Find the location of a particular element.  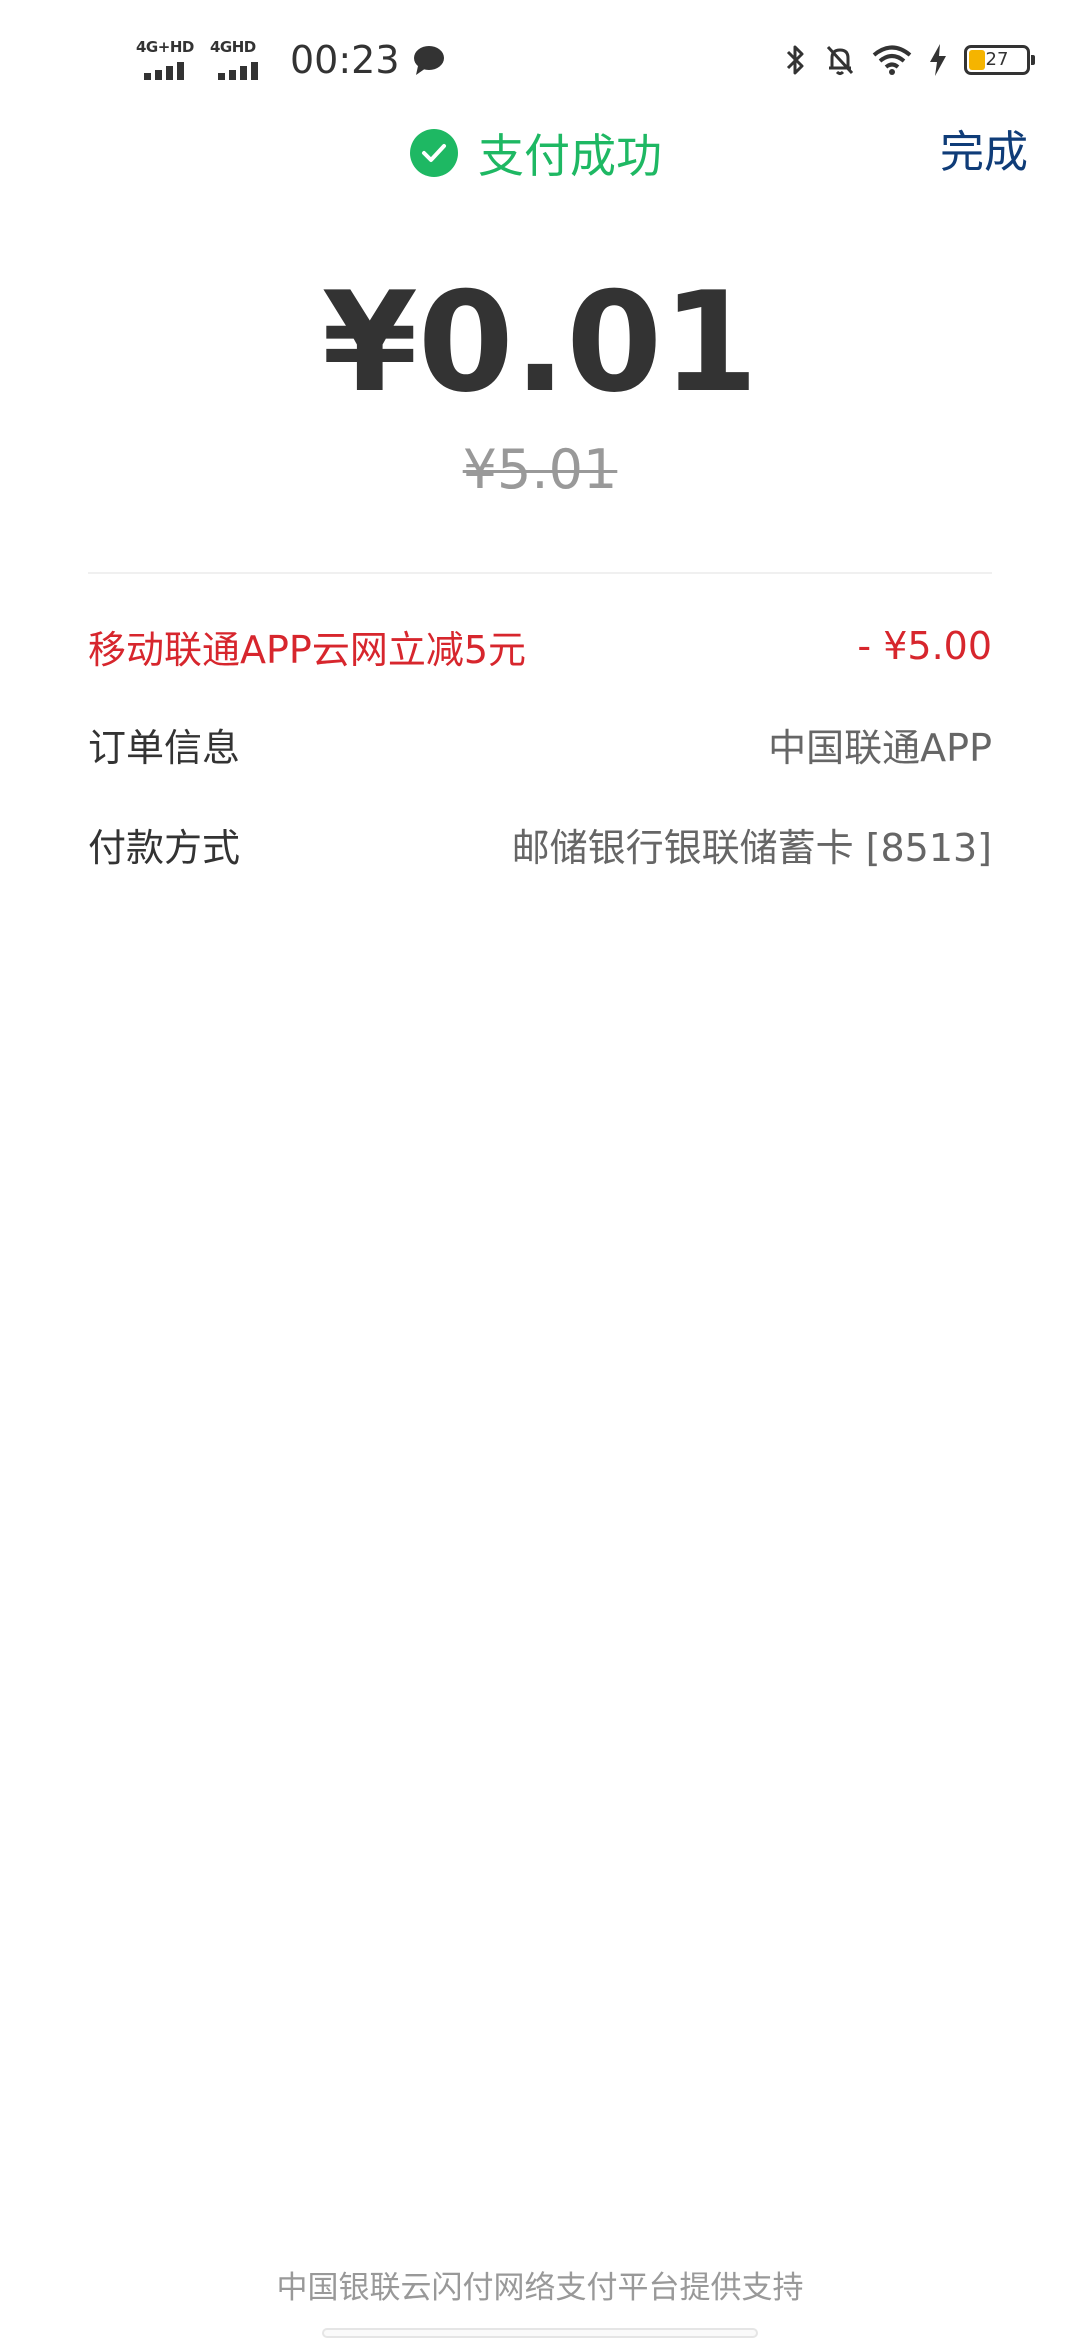

status-time: 00:23 is located at coordinates (345, 60).